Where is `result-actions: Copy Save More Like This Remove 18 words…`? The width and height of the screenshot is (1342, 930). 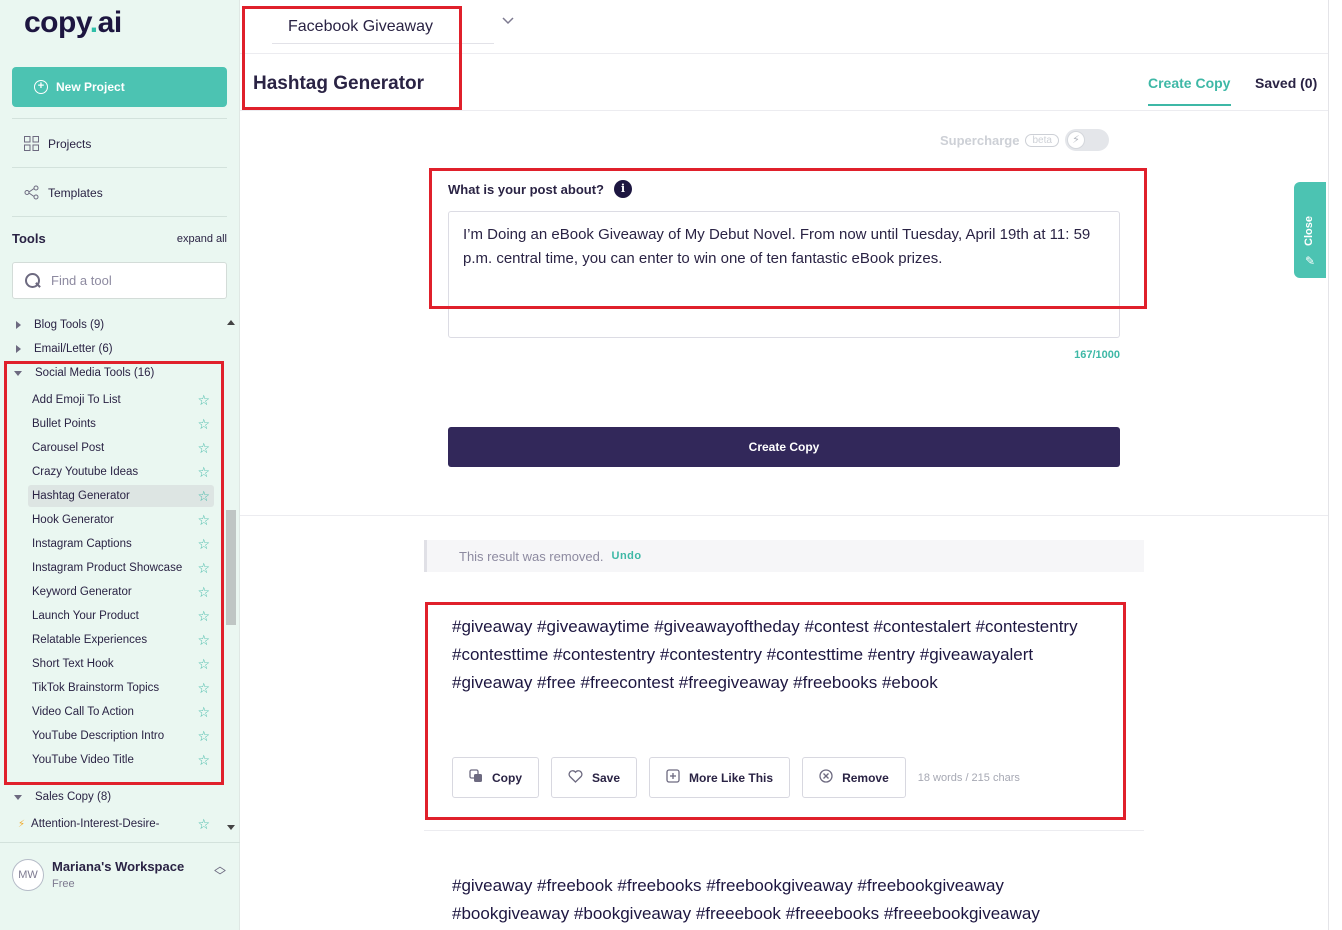 result-actions: Copy Save More Like This Remove 18 words… is located at coordinates (736, 777).